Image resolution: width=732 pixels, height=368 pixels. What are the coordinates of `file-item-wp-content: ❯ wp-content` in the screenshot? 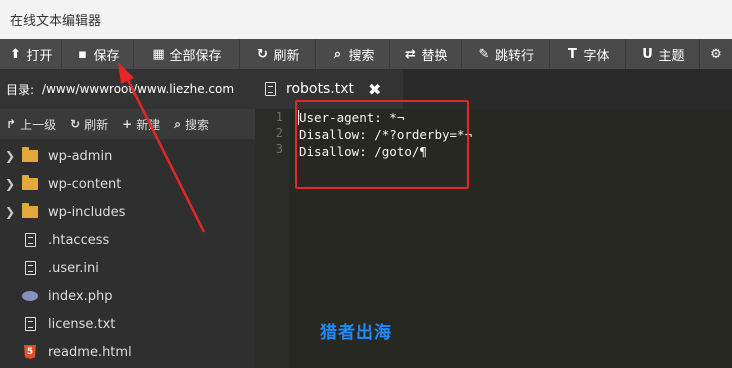 It's located at (127, 184).